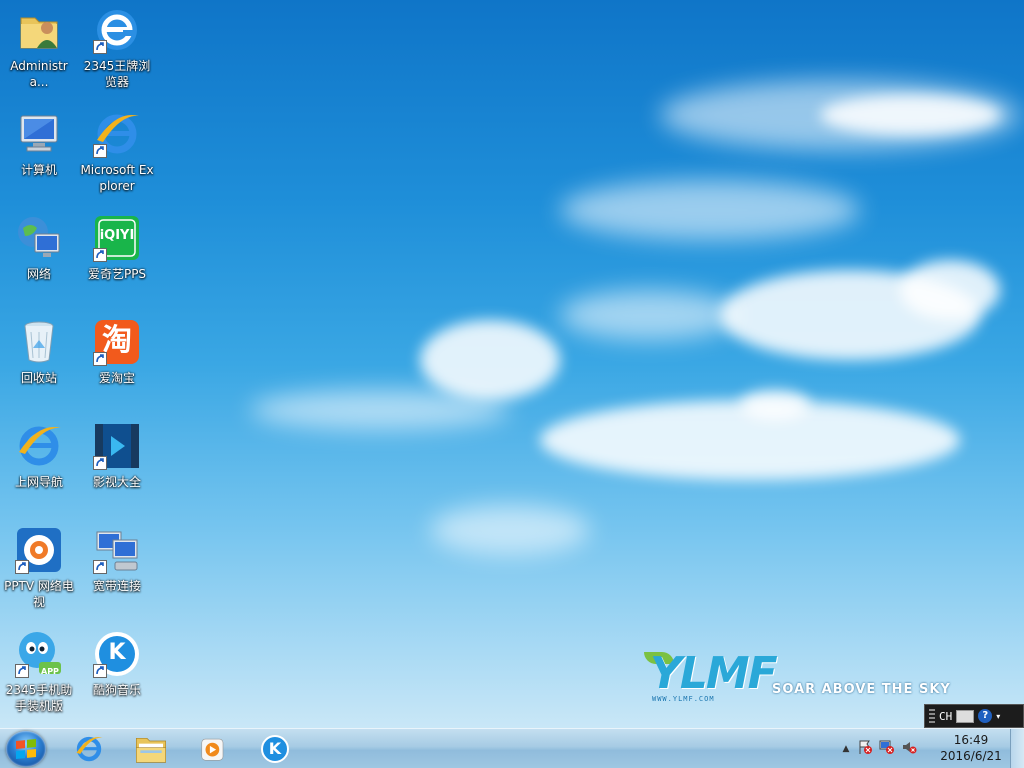 This screenshot has width=1024, height=768. What do you see at coordinates (117, 274) in the screenshot?
I see `icon-label: 爱奇艺PPS` at bounding box center [117, 274].